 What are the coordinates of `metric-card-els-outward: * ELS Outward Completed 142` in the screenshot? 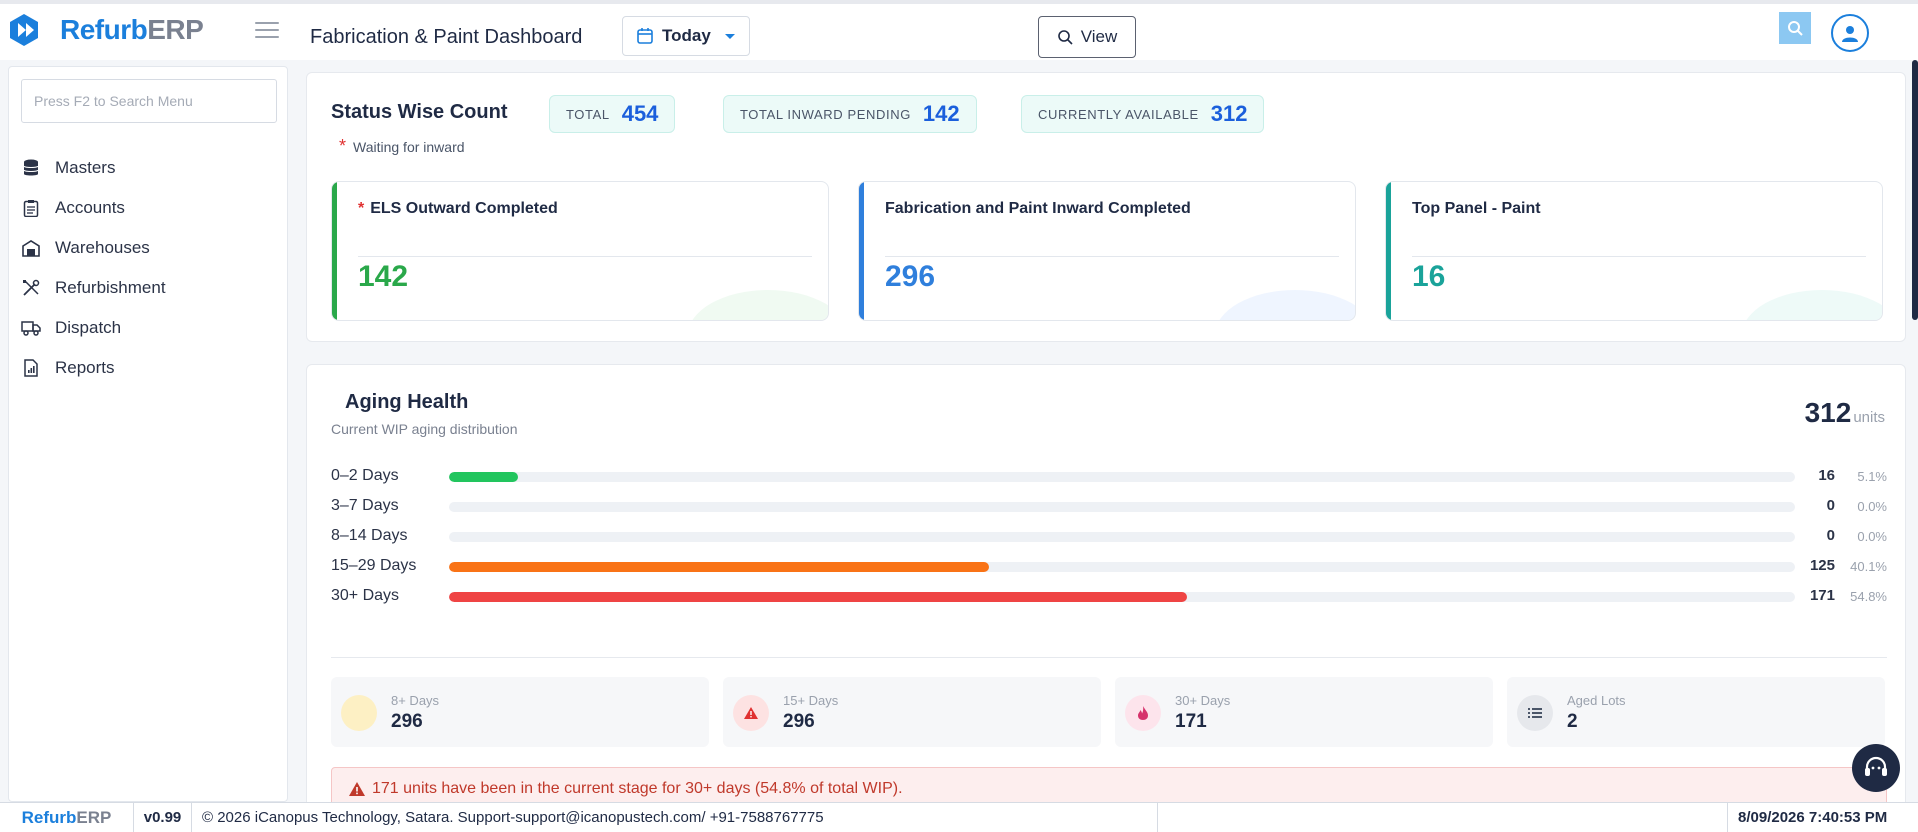 It's located at (580, 251).